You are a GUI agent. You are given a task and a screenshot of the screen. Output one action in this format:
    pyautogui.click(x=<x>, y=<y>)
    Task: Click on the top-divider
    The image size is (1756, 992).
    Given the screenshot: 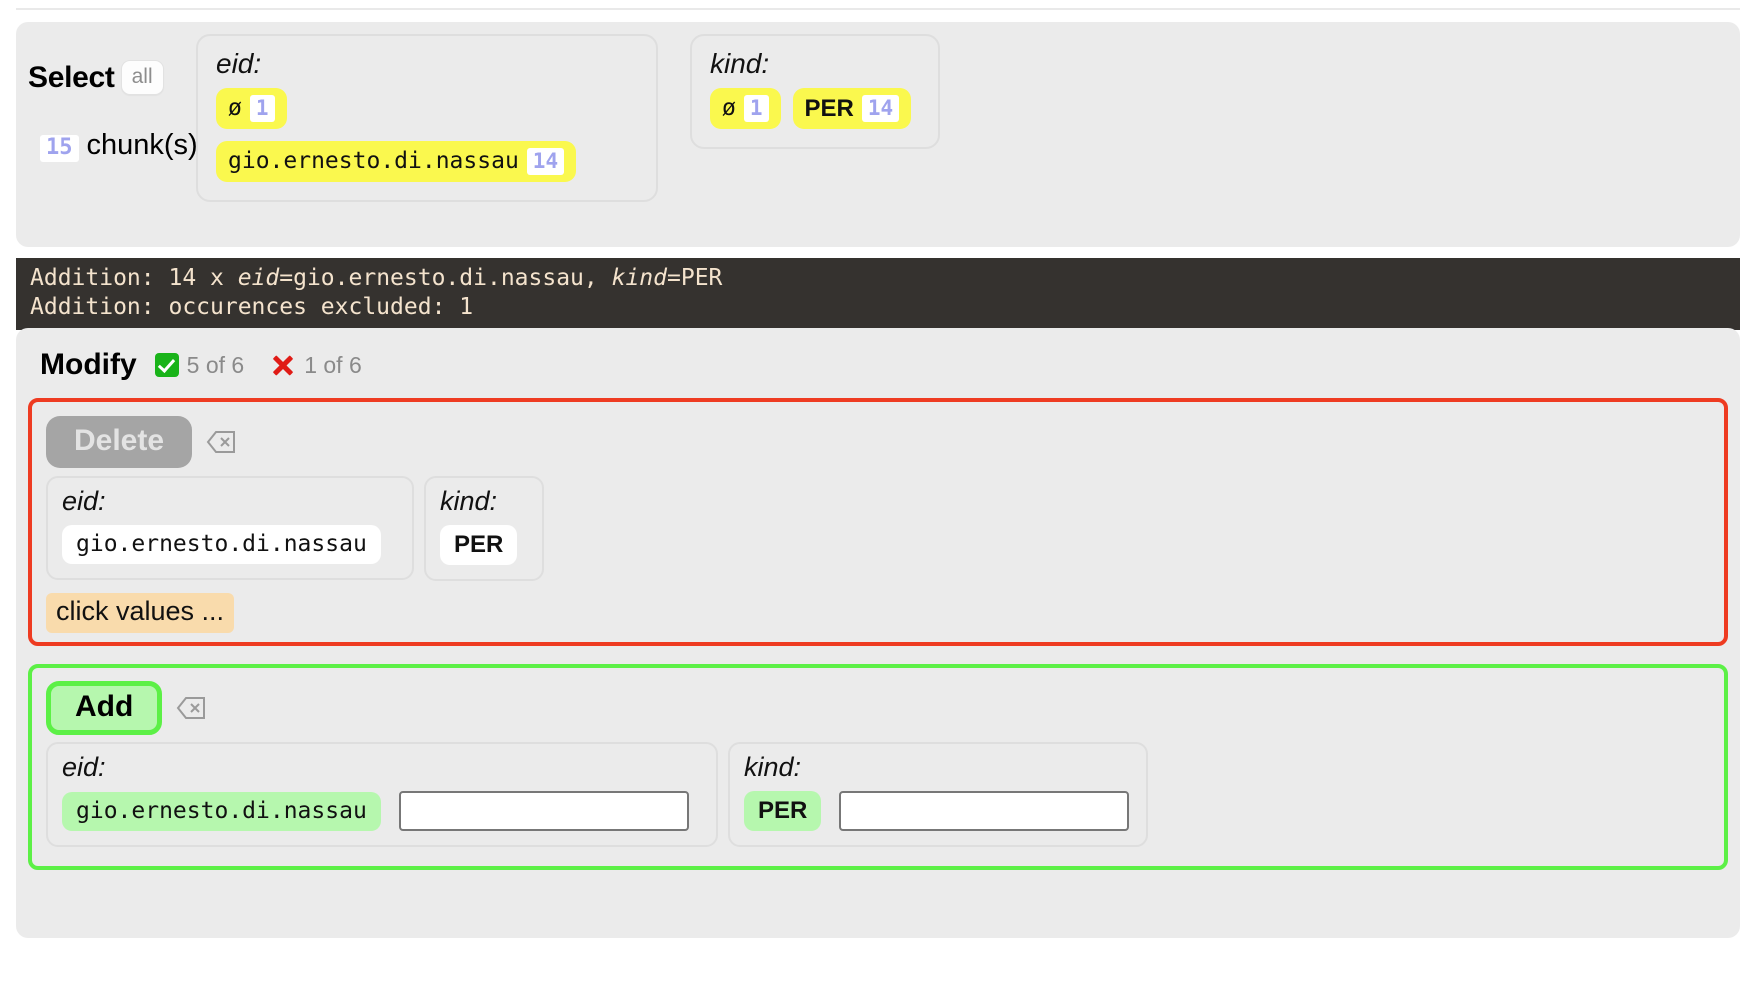 What is the action you would take?
    pyautogui.click(x=878, y=9)
    